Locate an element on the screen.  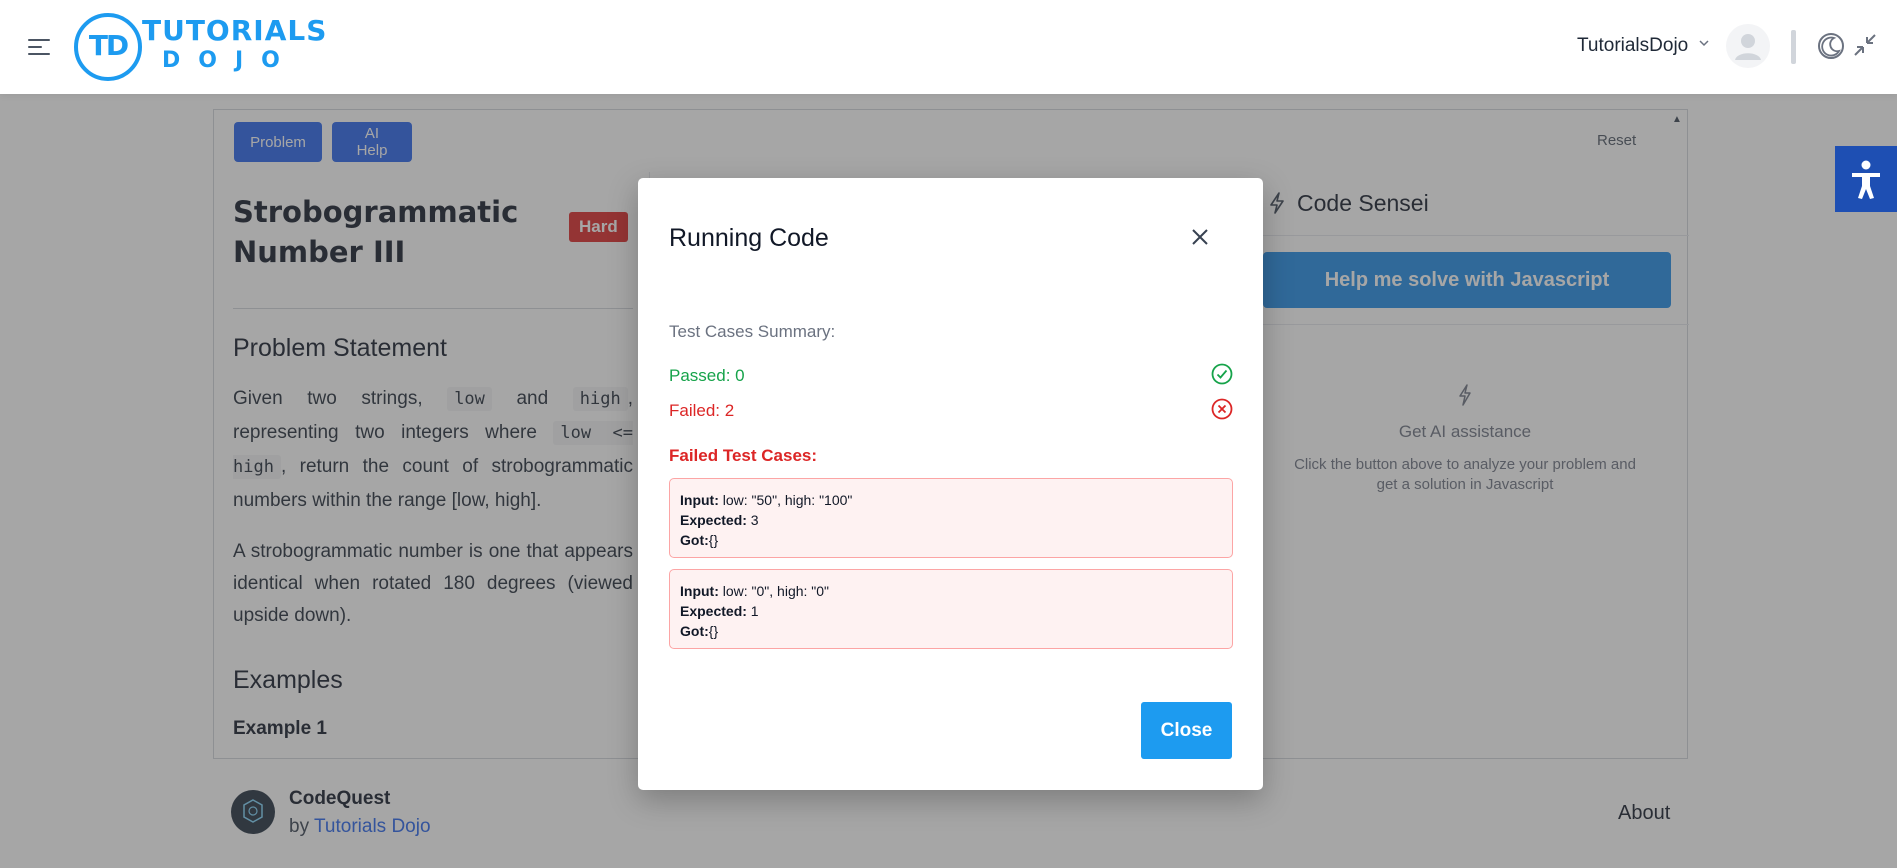
x-circle-icon is located at coordinates (1222, 409).